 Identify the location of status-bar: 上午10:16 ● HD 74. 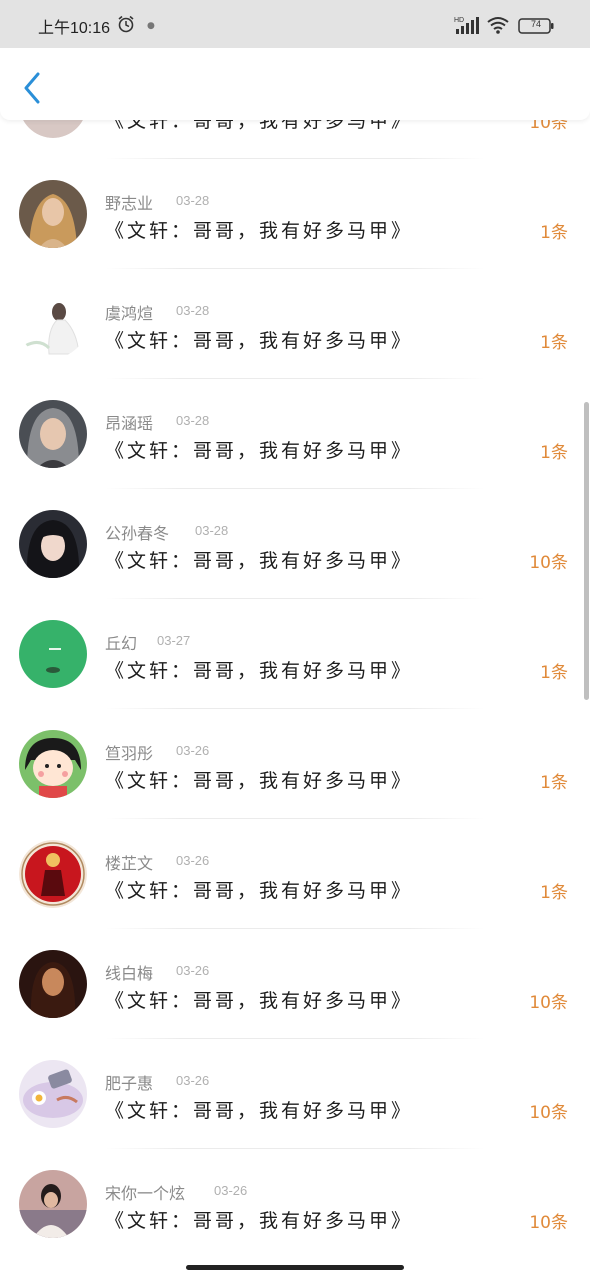
(295, 24).